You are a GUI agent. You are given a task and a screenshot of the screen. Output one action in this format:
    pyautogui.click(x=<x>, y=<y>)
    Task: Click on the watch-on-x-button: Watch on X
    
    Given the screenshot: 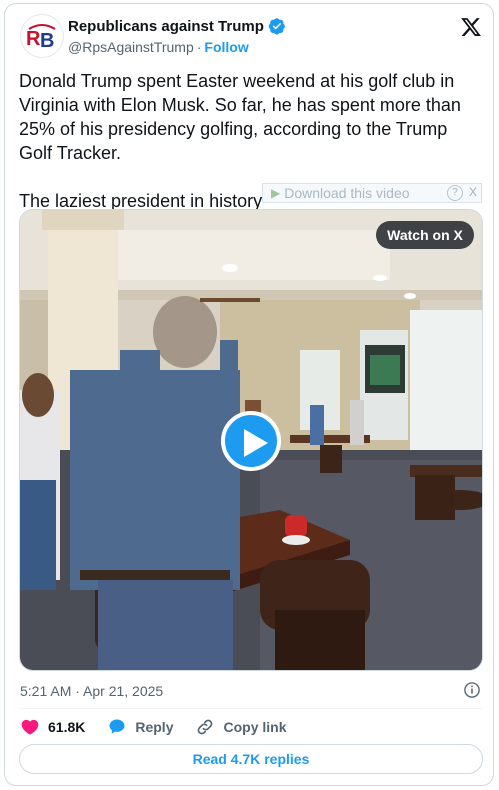 What is the action you would take?
    pyautogui.click(x=425, y=235)
    